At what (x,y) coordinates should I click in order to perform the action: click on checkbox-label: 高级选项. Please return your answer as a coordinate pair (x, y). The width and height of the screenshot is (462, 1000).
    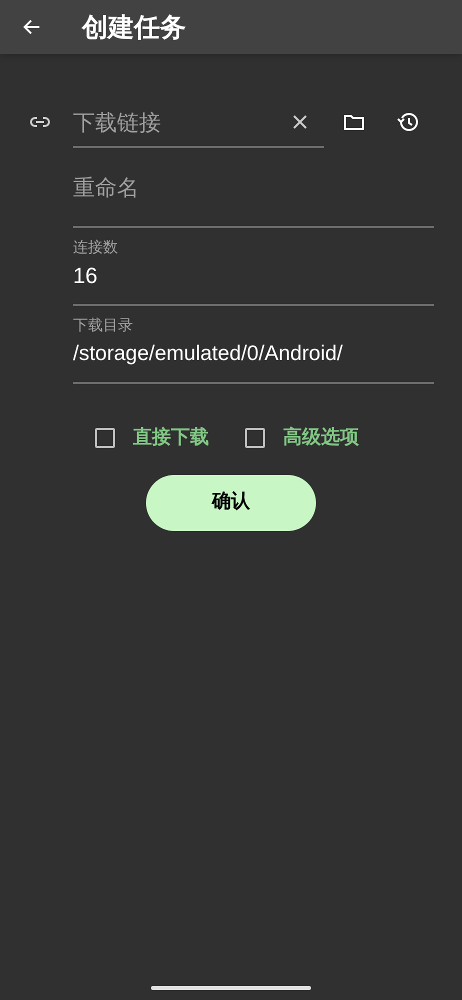
    Looking at the image, I should click on (321, 438).